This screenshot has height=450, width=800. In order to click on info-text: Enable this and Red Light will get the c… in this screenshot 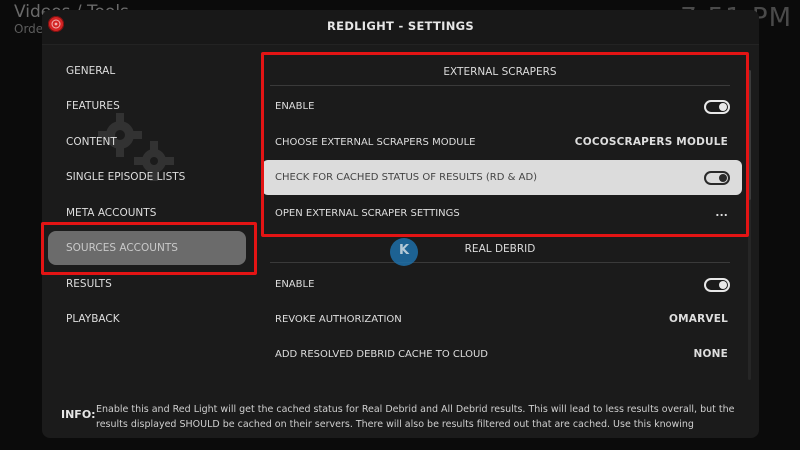, I will do `click(415, 417)`.